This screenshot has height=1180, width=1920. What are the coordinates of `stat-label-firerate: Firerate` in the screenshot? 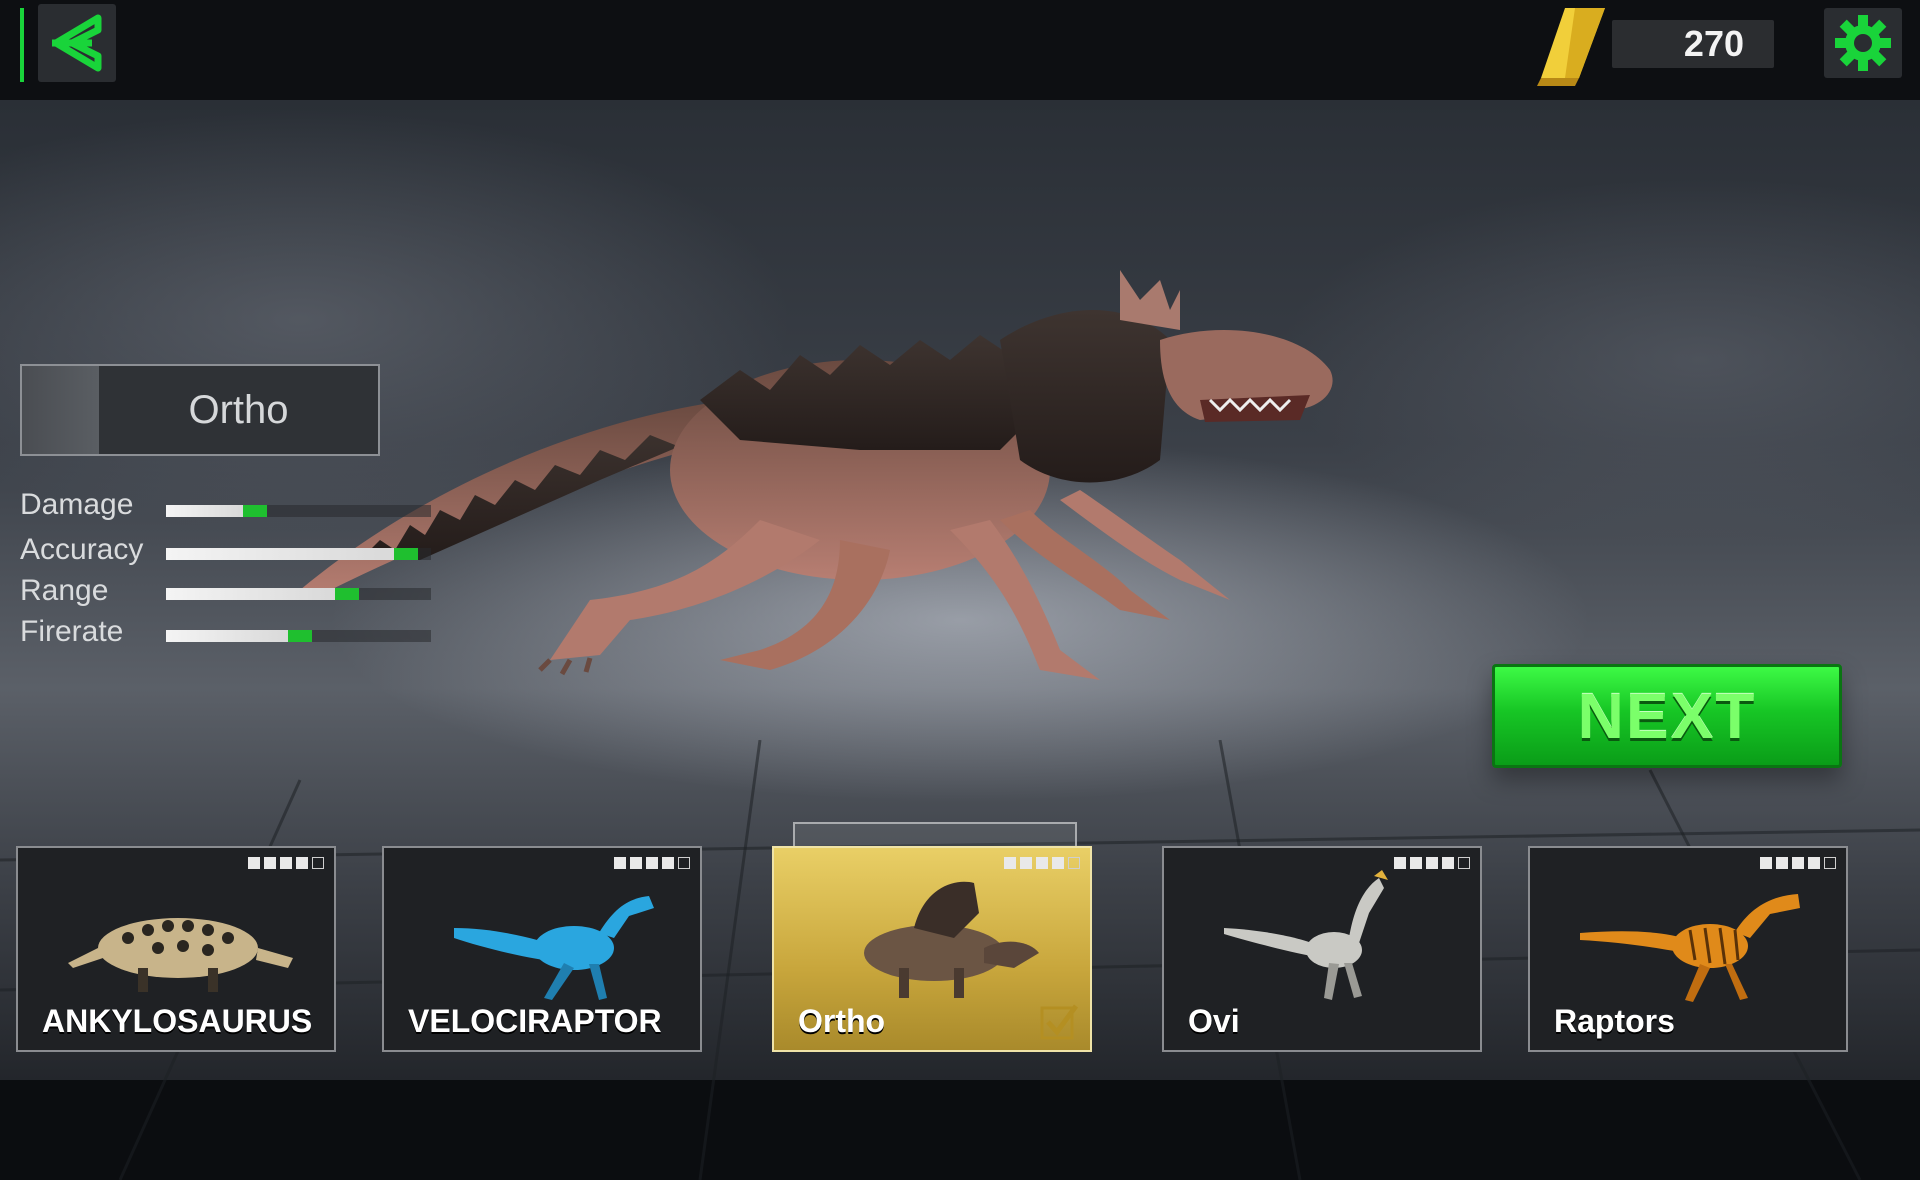 It's located at (72, 631).